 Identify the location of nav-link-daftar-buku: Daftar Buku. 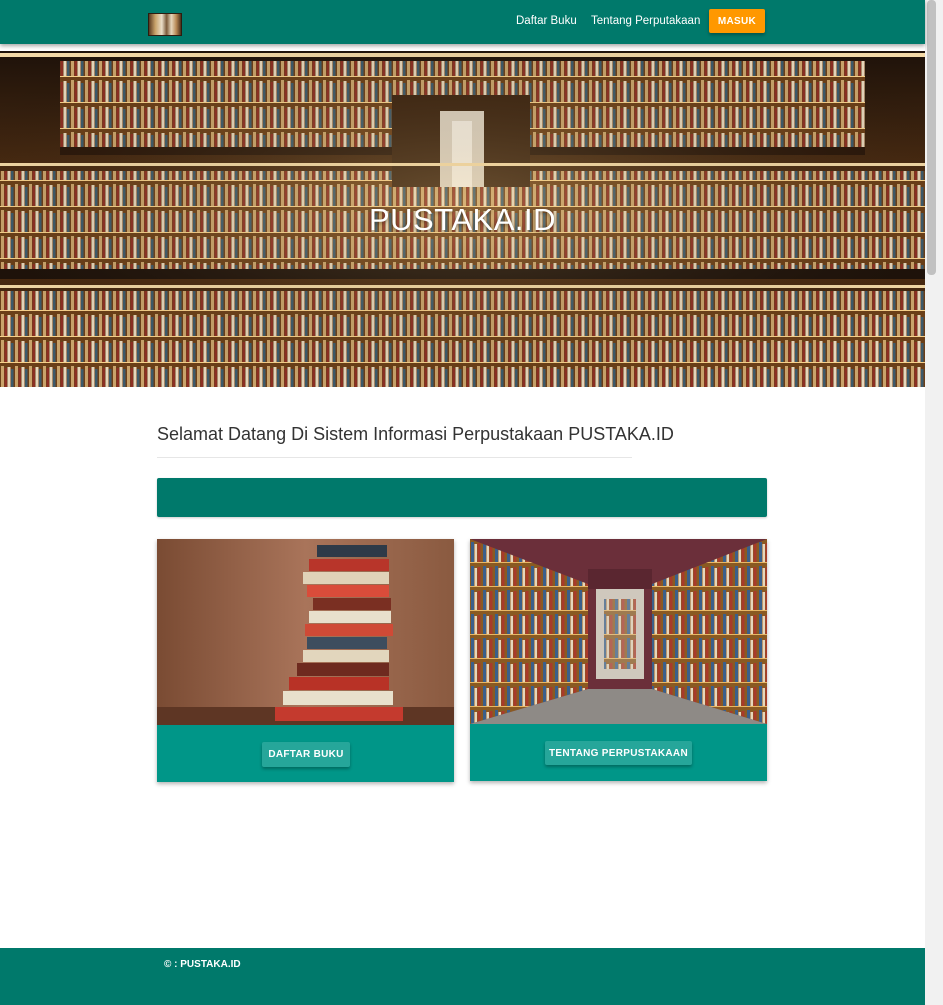
(546, 21).